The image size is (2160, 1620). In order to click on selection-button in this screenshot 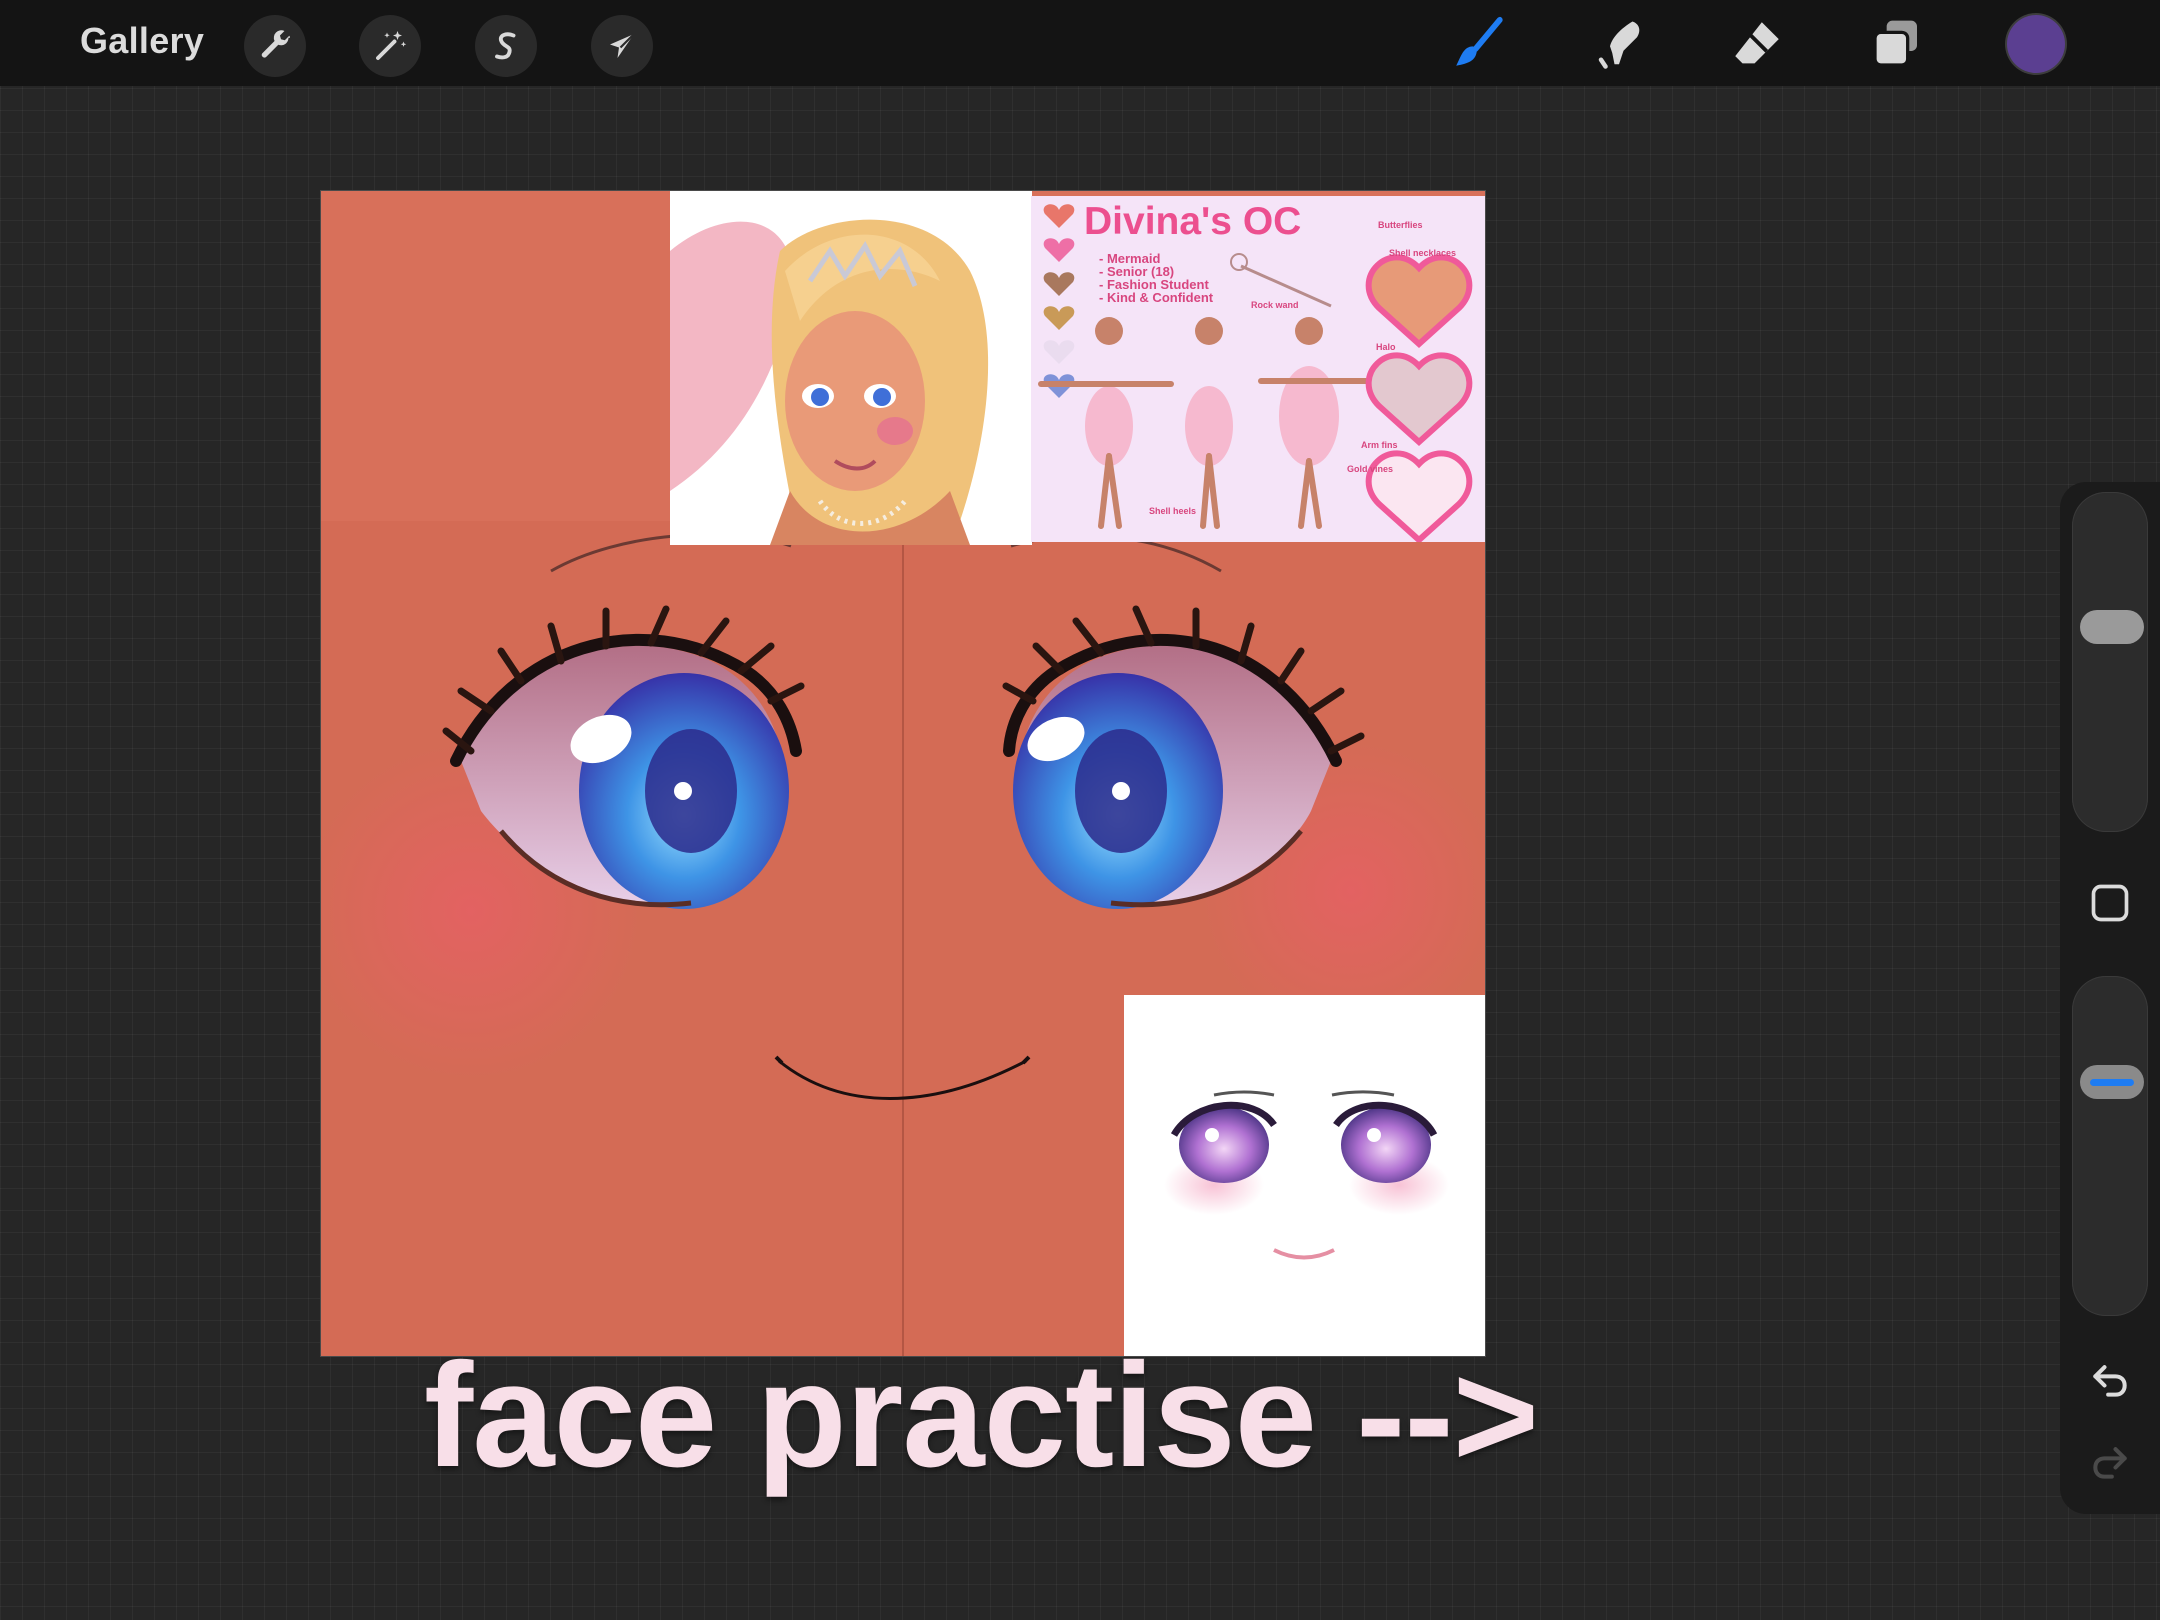, I will do `click(506, 46)`.